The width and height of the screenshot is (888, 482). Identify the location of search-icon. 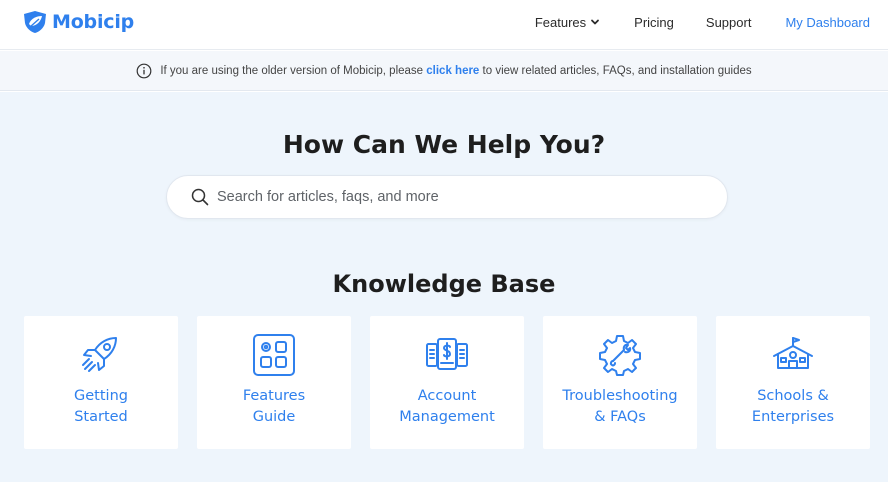
(200, 197).